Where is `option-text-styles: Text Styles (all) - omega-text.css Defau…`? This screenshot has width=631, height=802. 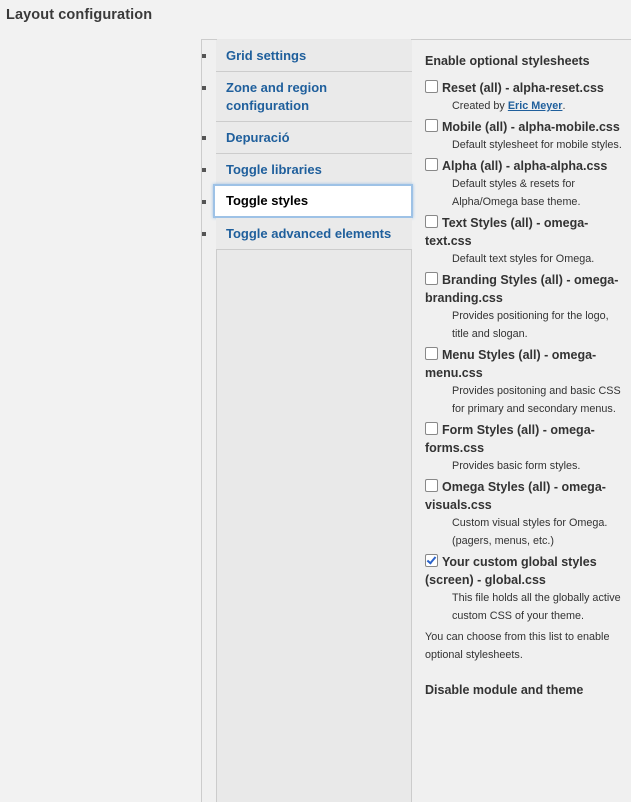 option-text-styles: Text Styles (all) - omega-text.css Defau… is located at coordinates (525, 241).